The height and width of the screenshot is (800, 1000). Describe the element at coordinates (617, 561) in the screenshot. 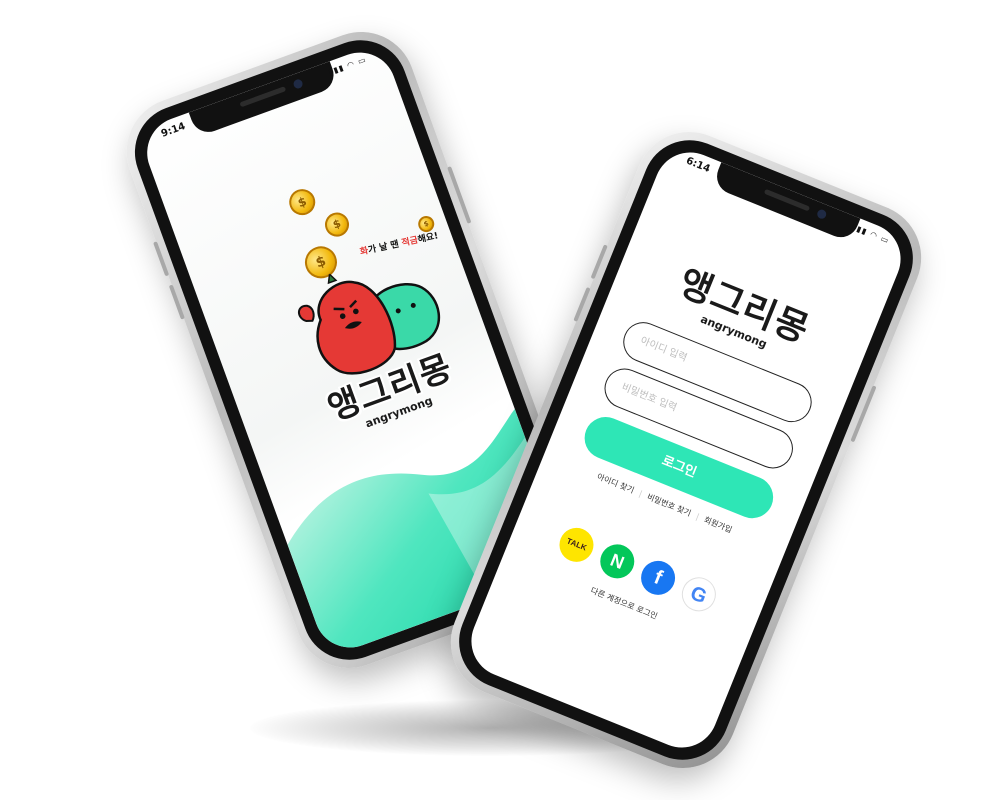

I see `naver-login-button: N` at that location.